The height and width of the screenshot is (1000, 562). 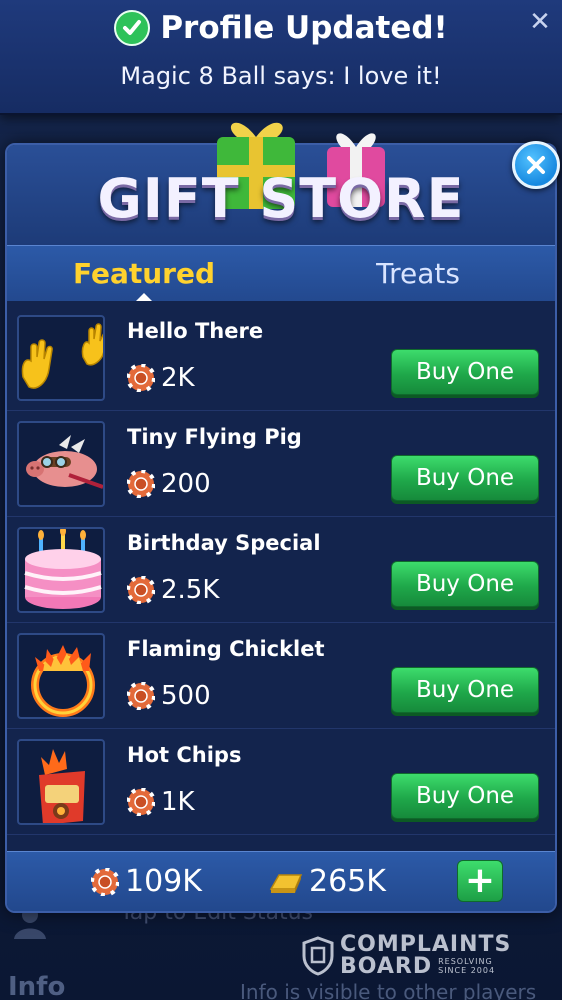 I want to click on tab-treats: Treats, so click(x=418, y=273).